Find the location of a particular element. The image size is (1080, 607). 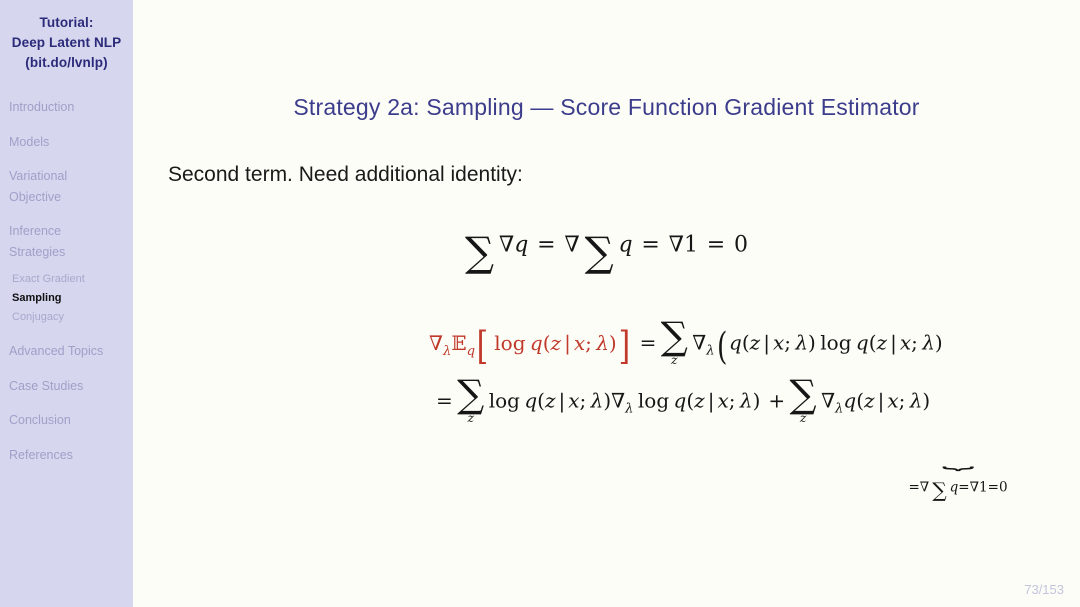

sidebar-item-models: Models is located at coordinates (66, 142).